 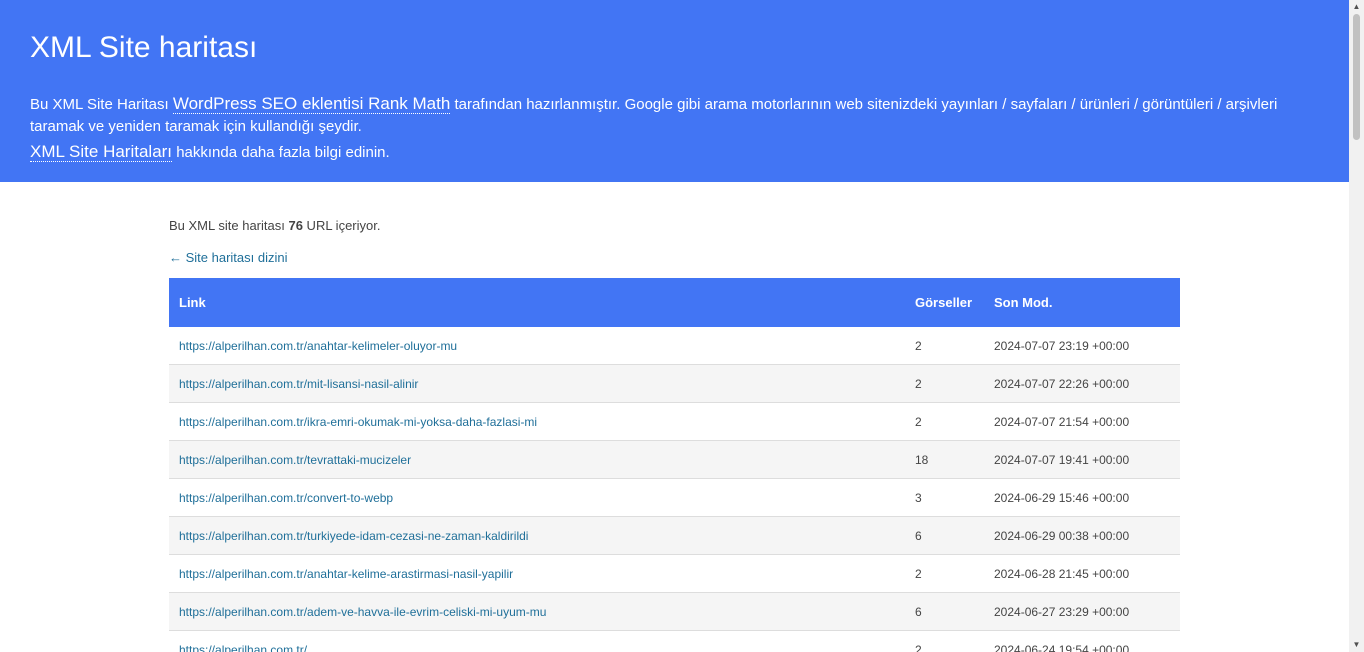 I want to click on page-title: XML Site haritası, so click(x=144, y=47).